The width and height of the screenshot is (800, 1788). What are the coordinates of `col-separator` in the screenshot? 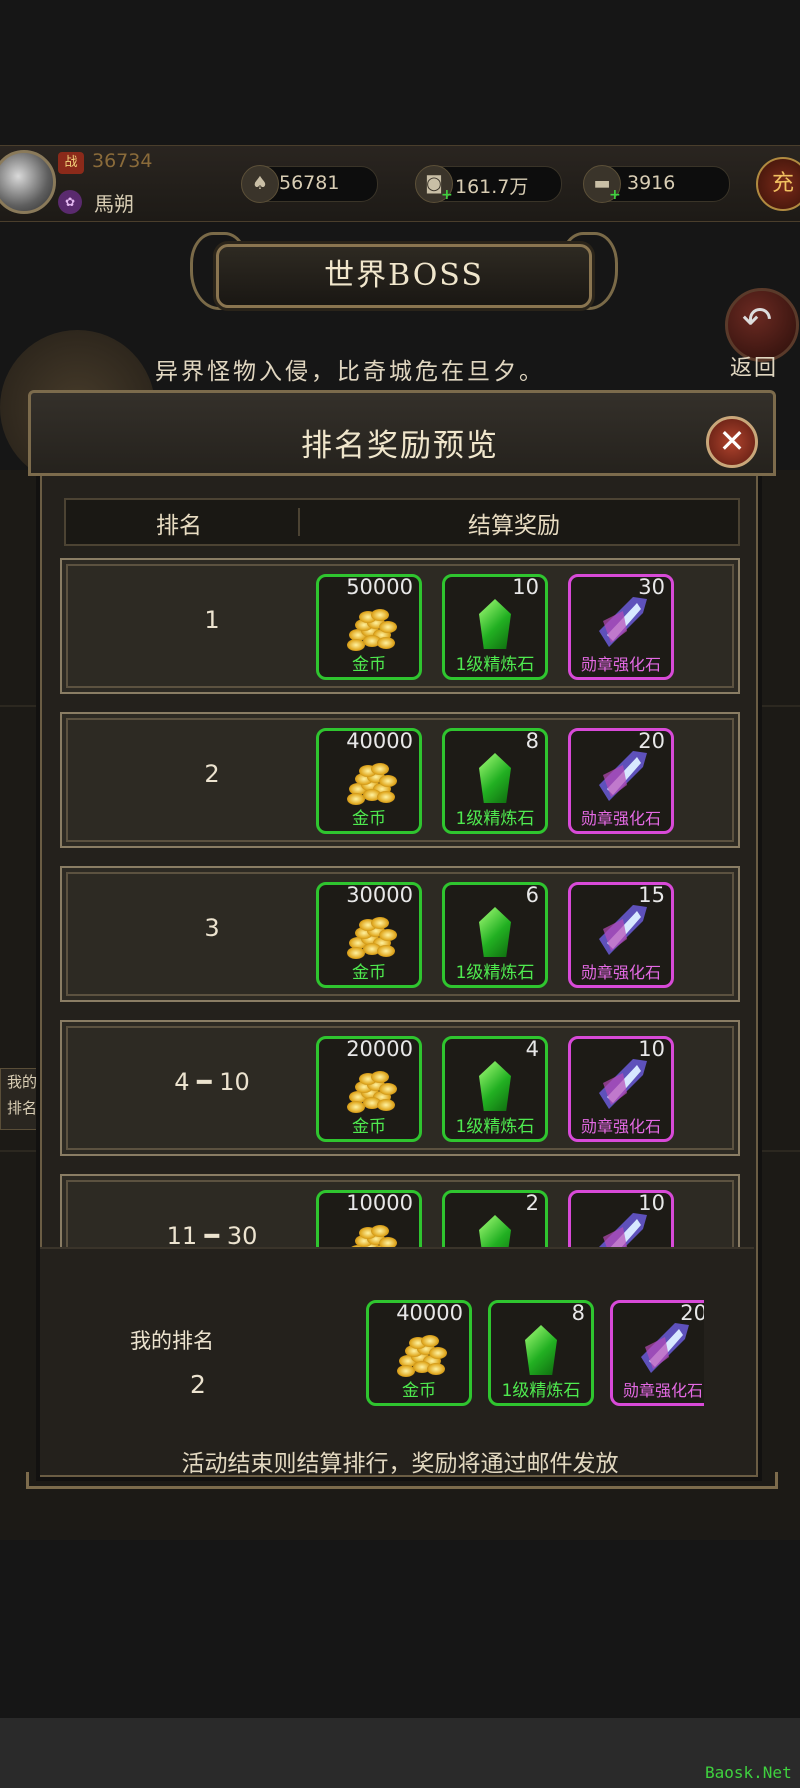 It's located at (299, 522).